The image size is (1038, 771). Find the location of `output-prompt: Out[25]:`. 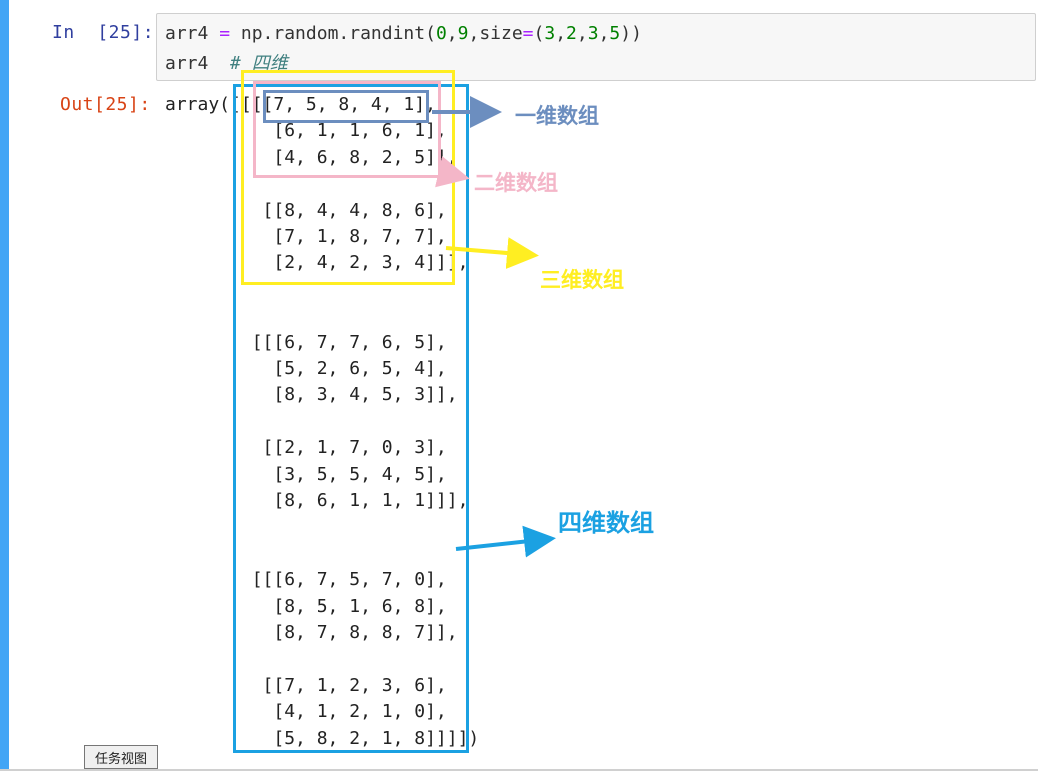

output-prompt: Out[25]: is located at coordinates (105, 104).